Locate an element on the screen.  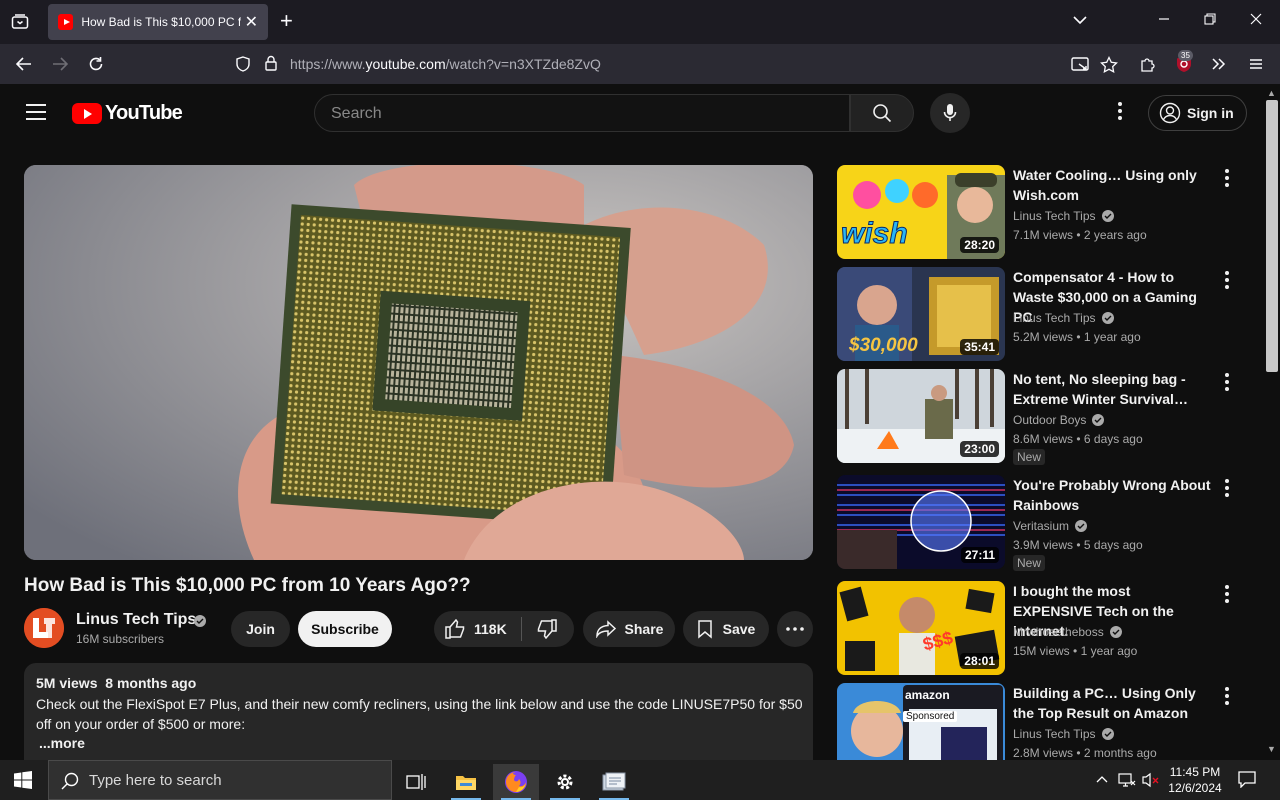
show-hidden-icons-icon is located at coordinates (1102, 779).